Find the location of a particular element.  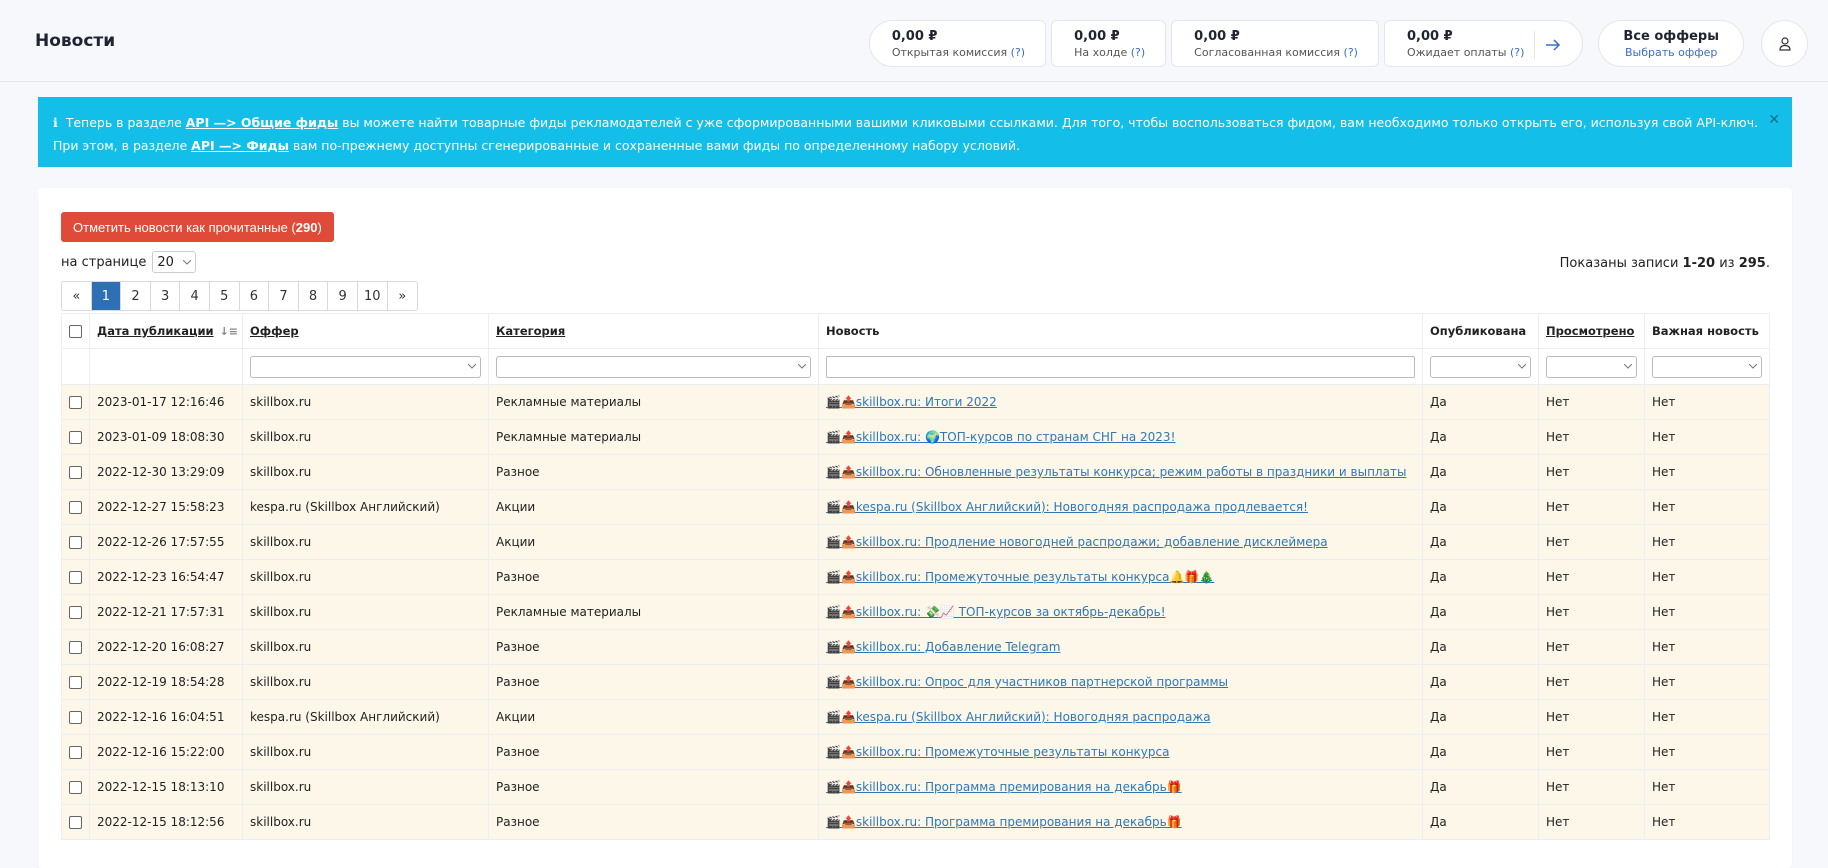

per-page-select: 20 is located at coordinates (174, 262).